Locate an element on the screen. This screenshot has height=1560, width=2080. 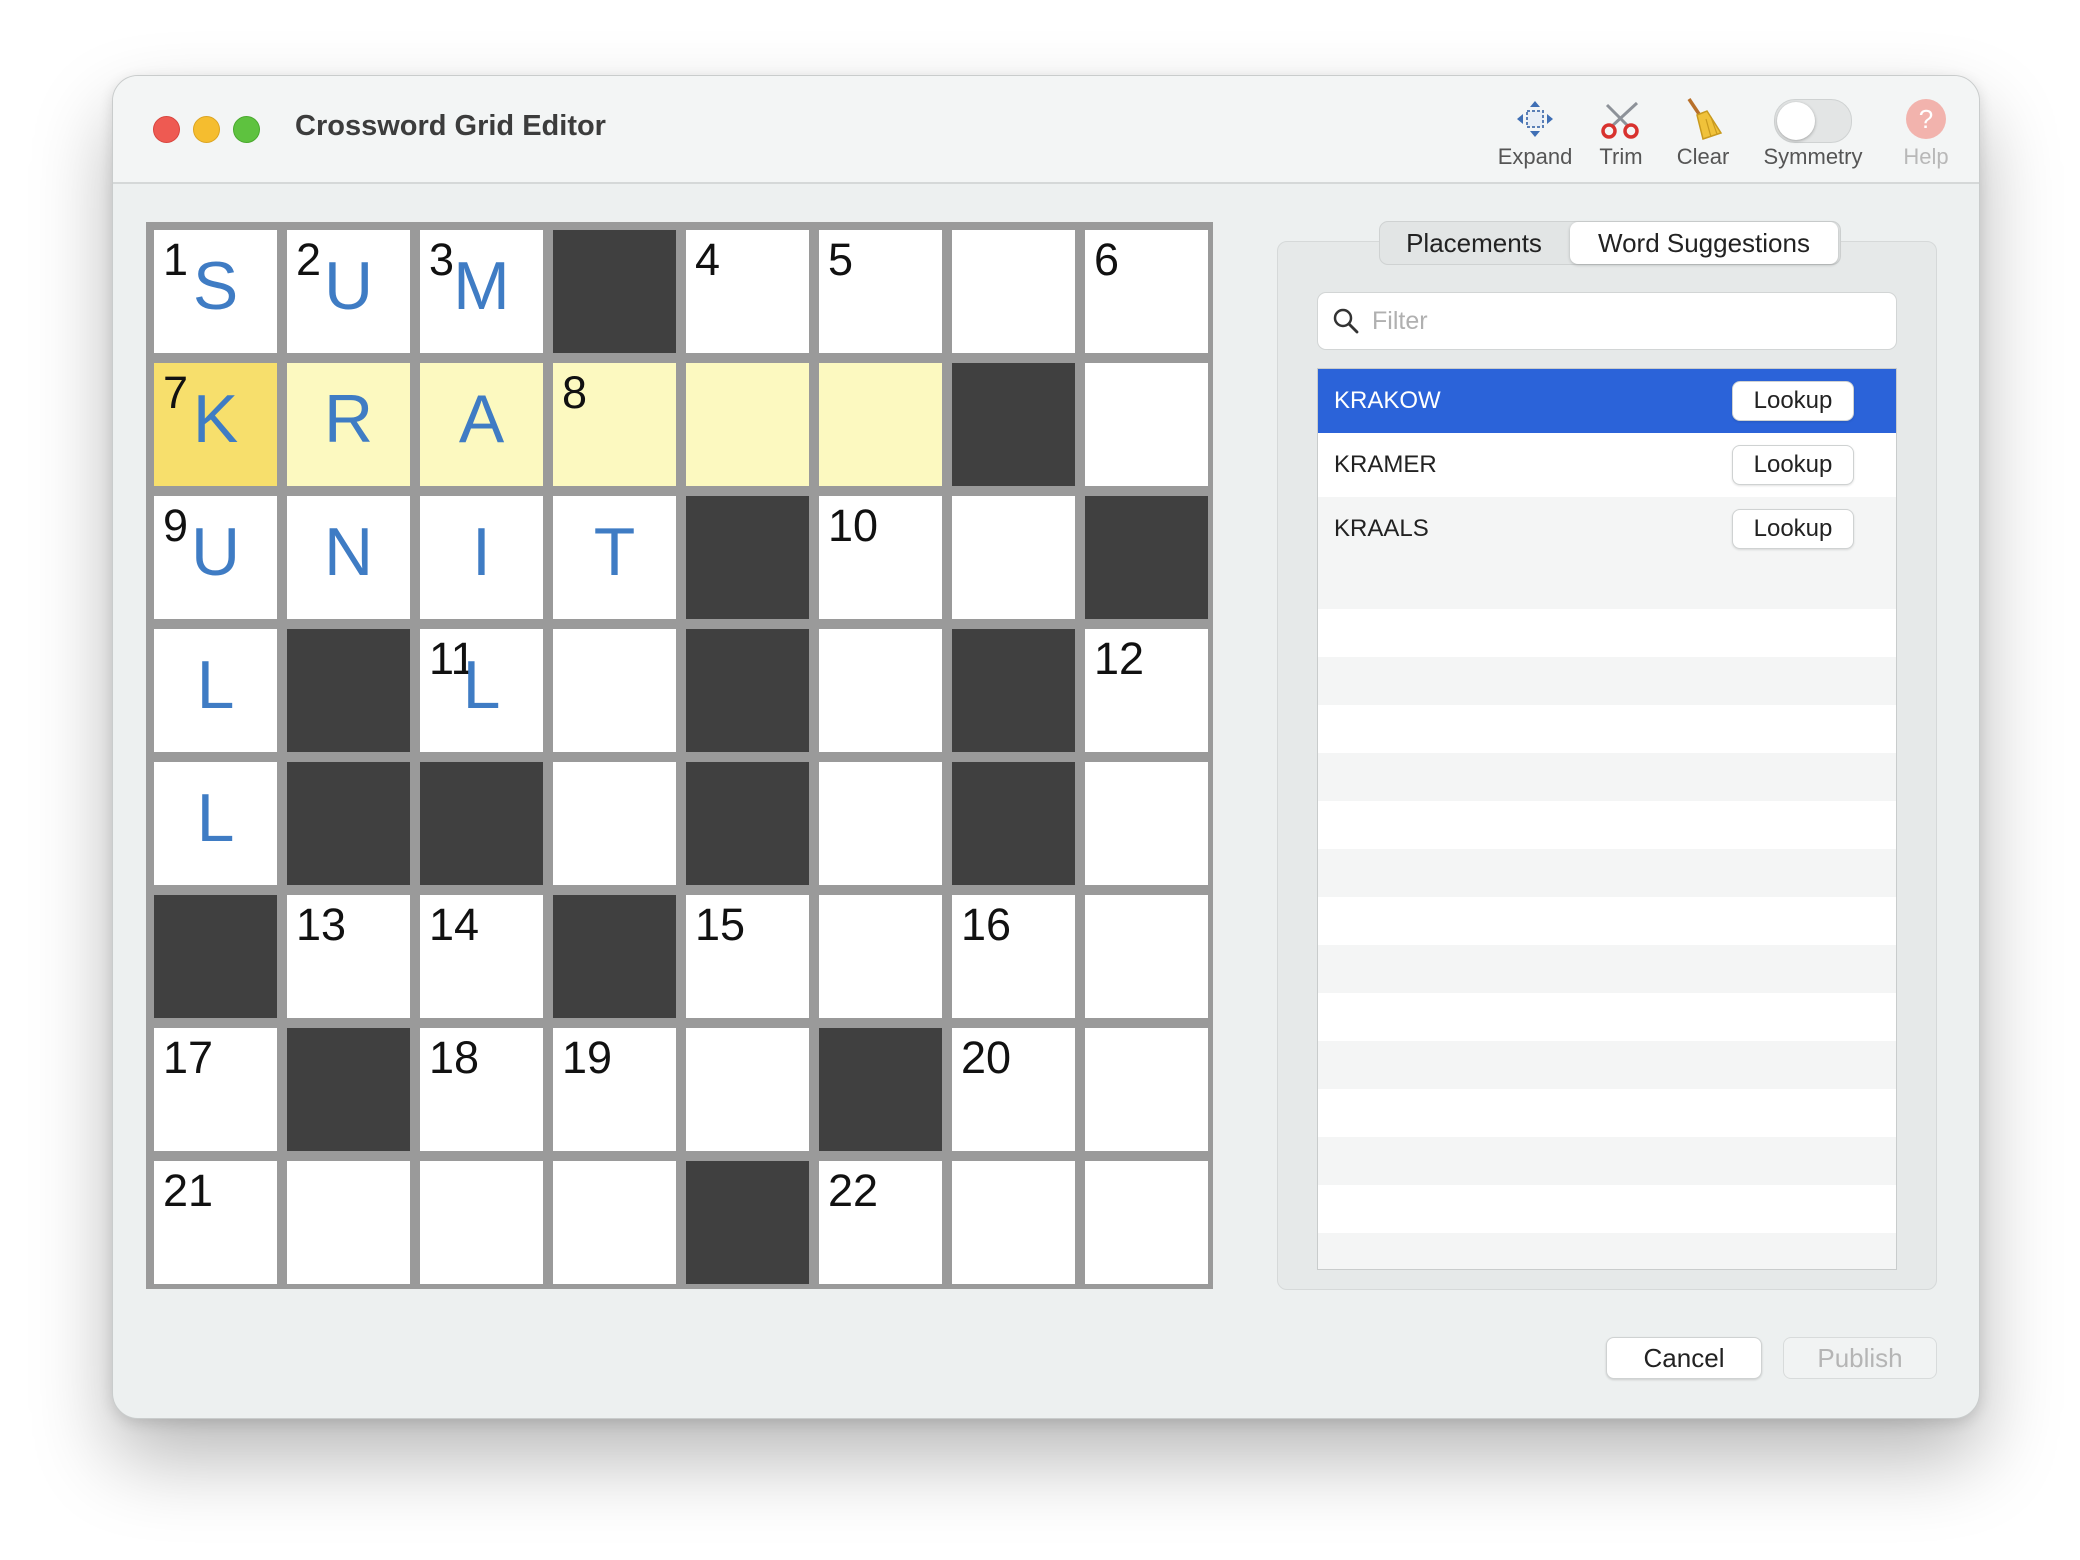
grid-cell: 6 is located at coordinates (1146, 291).